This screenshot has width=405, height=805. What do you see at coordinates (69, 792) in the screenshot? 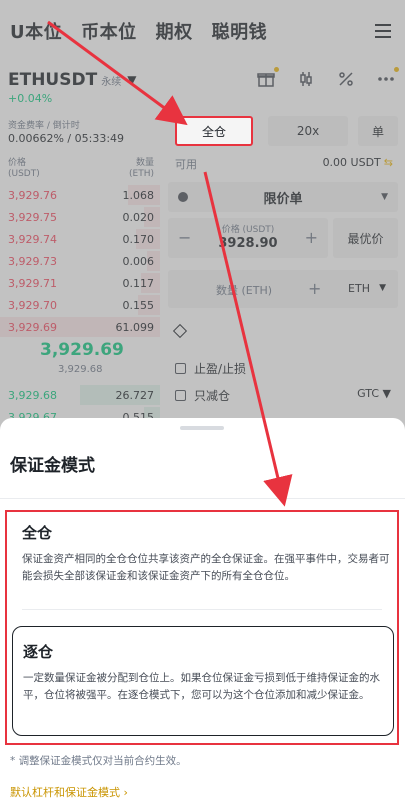
I see `default-leverage-link: 默认杠杆和保证金模式 ›` at bounding box center [69, 792].